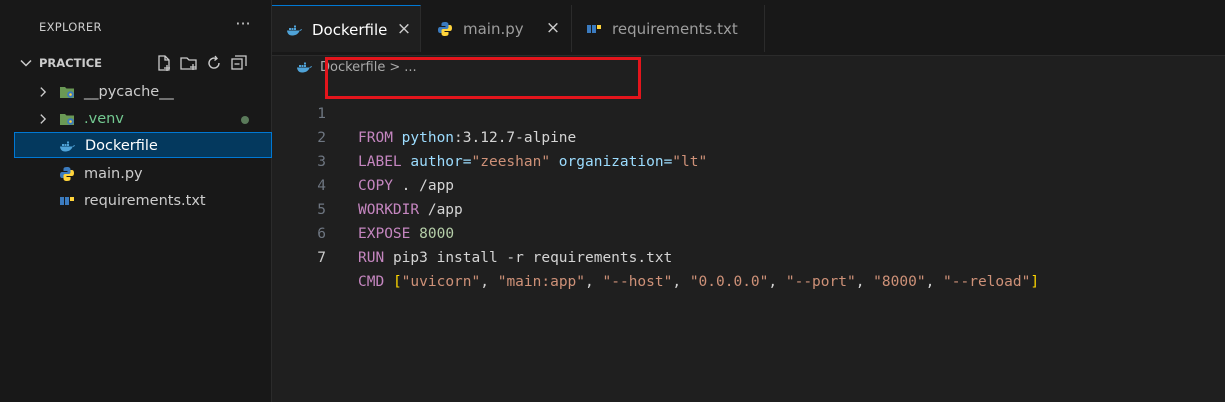  Describe the element at coordinates (397, 282) in the screenshot. I see `token: [` at that location.